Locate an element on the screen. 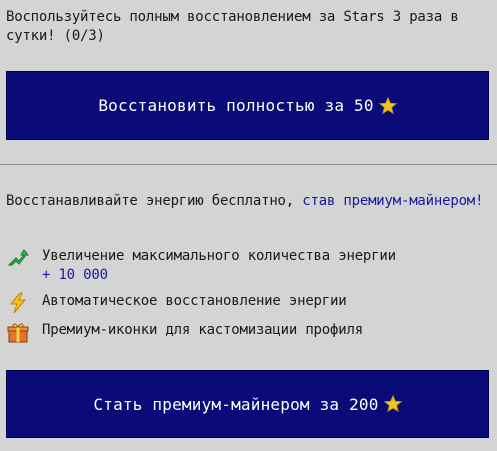  gift-icon is located at coordinates (18, 333).